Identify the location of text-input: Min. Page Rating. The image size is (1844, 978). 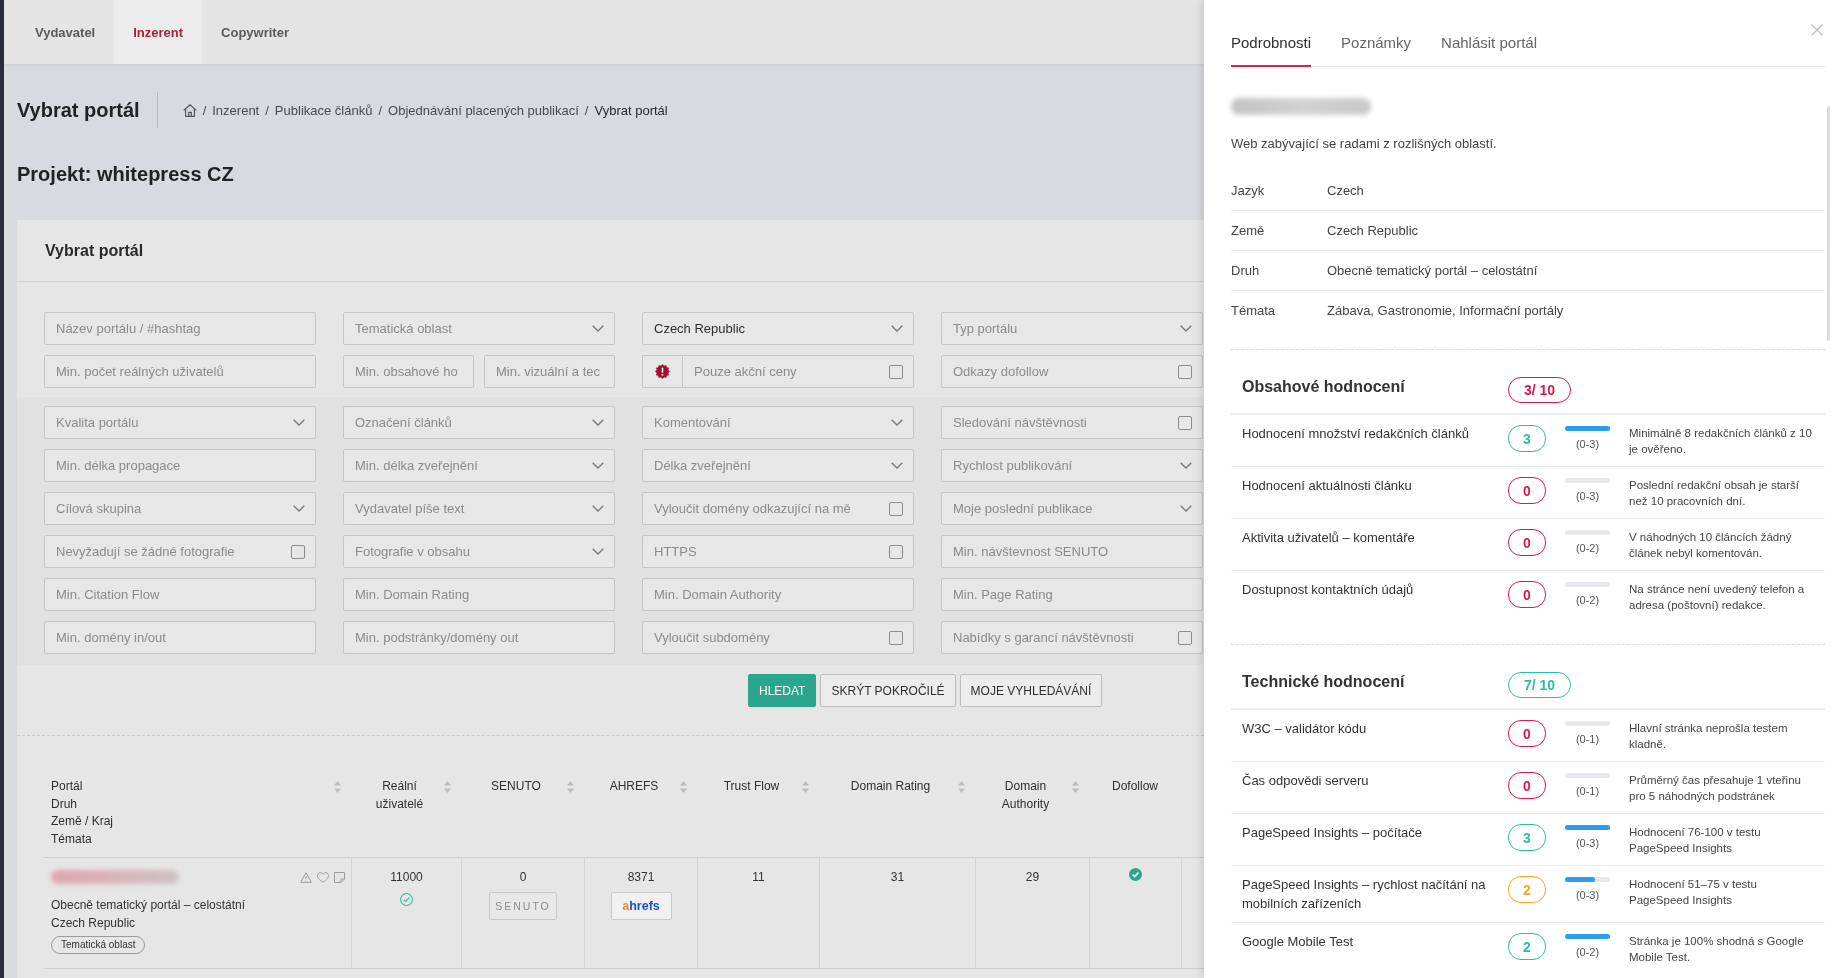
(1072, 594).